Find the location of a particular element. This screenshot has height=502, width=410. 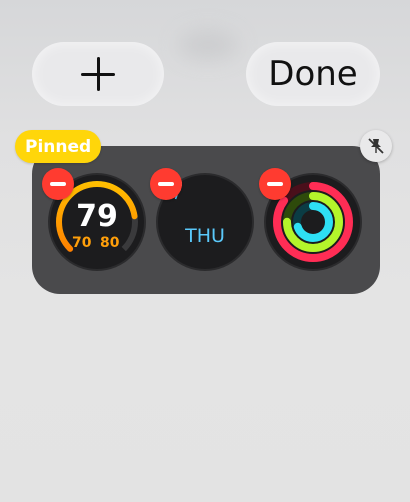

done-button: Done is located at coordinates (313, 74).